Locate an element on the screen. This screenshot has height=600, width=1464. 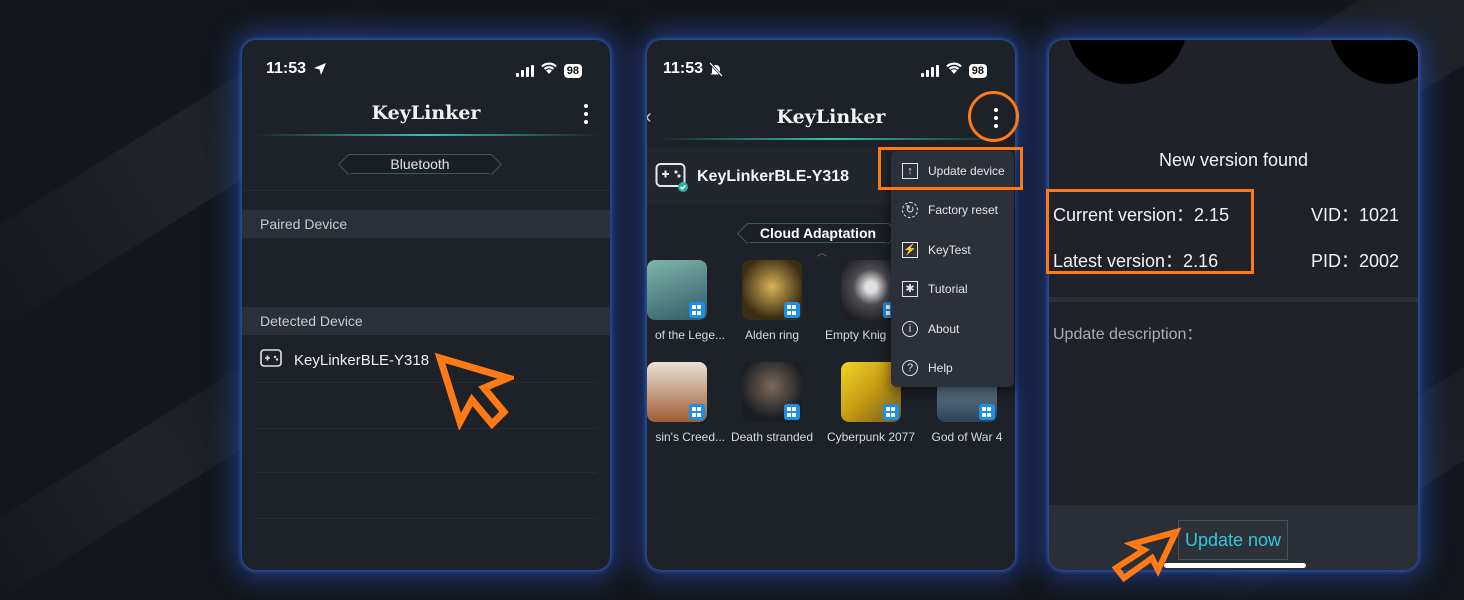
menu-item-tutorial: ✱ Tutorial is located at coordinates (952, 288).